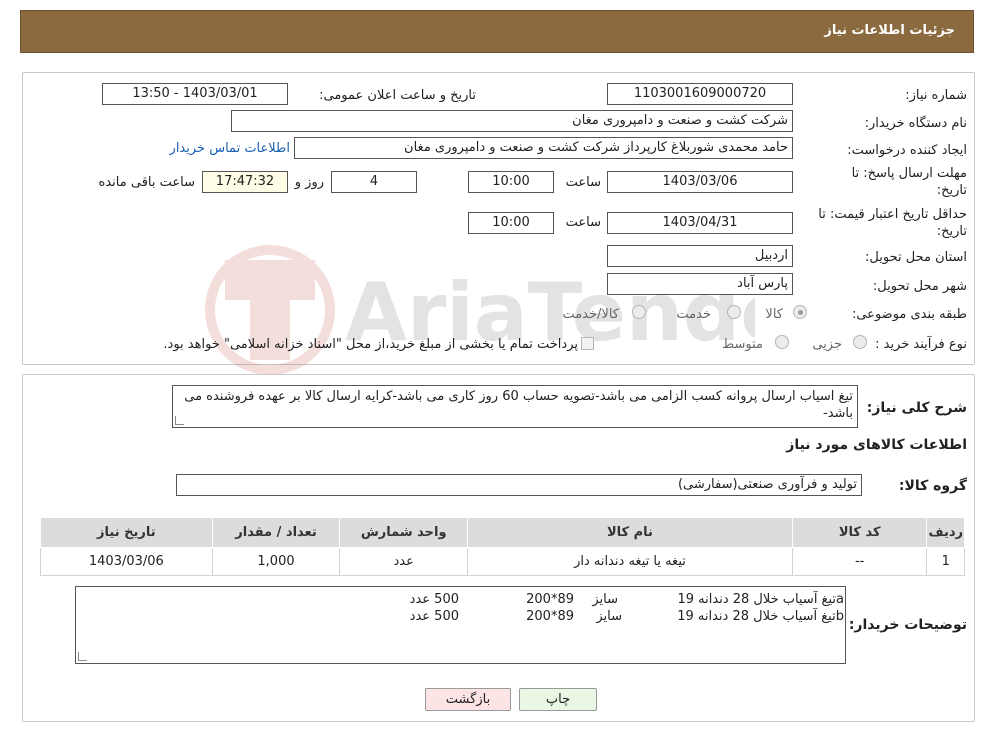 Image resolution: width=985 pixels, height=733 pixels. What do you see at coordinates (700, 182) in the screenshot?
I see `deadline-date-field: 1403/03/06` at bounding box center [700, 182].